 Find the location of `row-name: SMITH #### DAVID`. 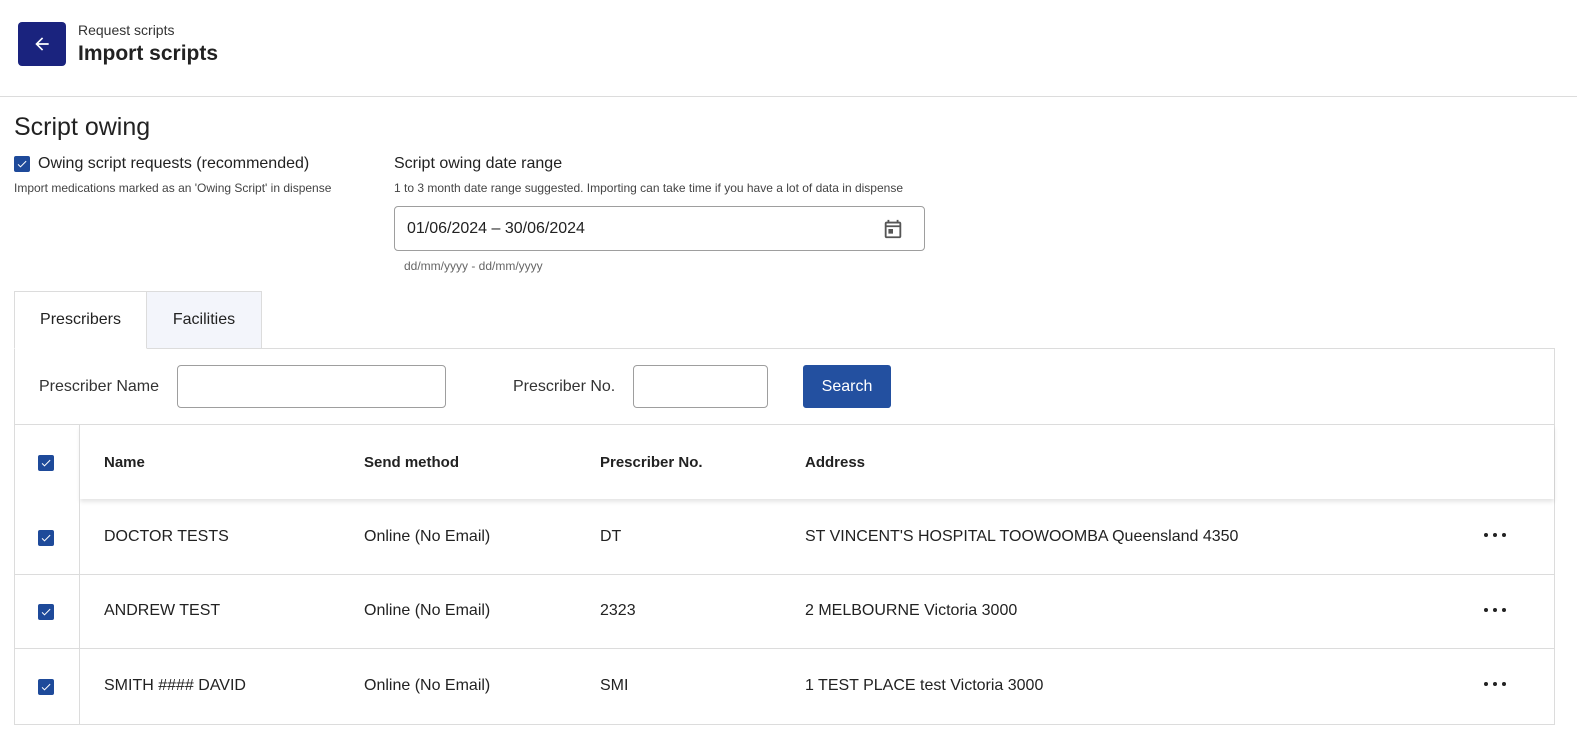

row-name: SMITH #### DAVID is located at coordinates (175, 685).